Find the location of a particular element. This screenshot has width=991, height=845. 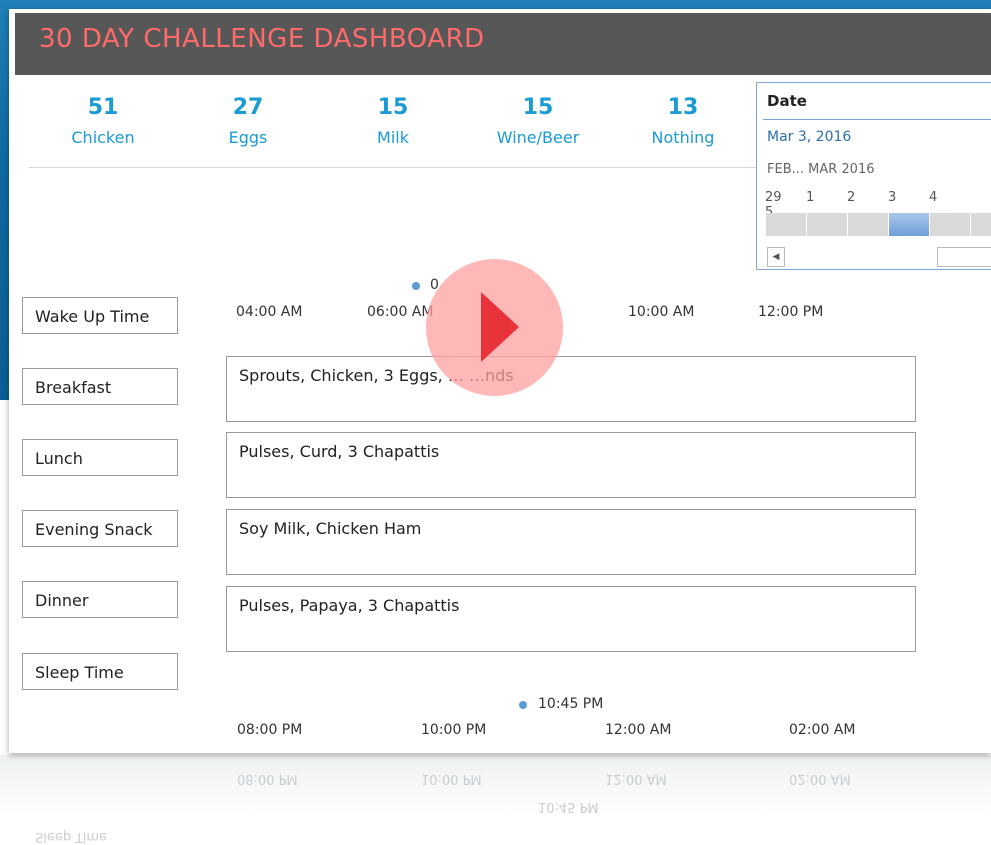

wake-marker-dot is located at coordinates (416, 286).